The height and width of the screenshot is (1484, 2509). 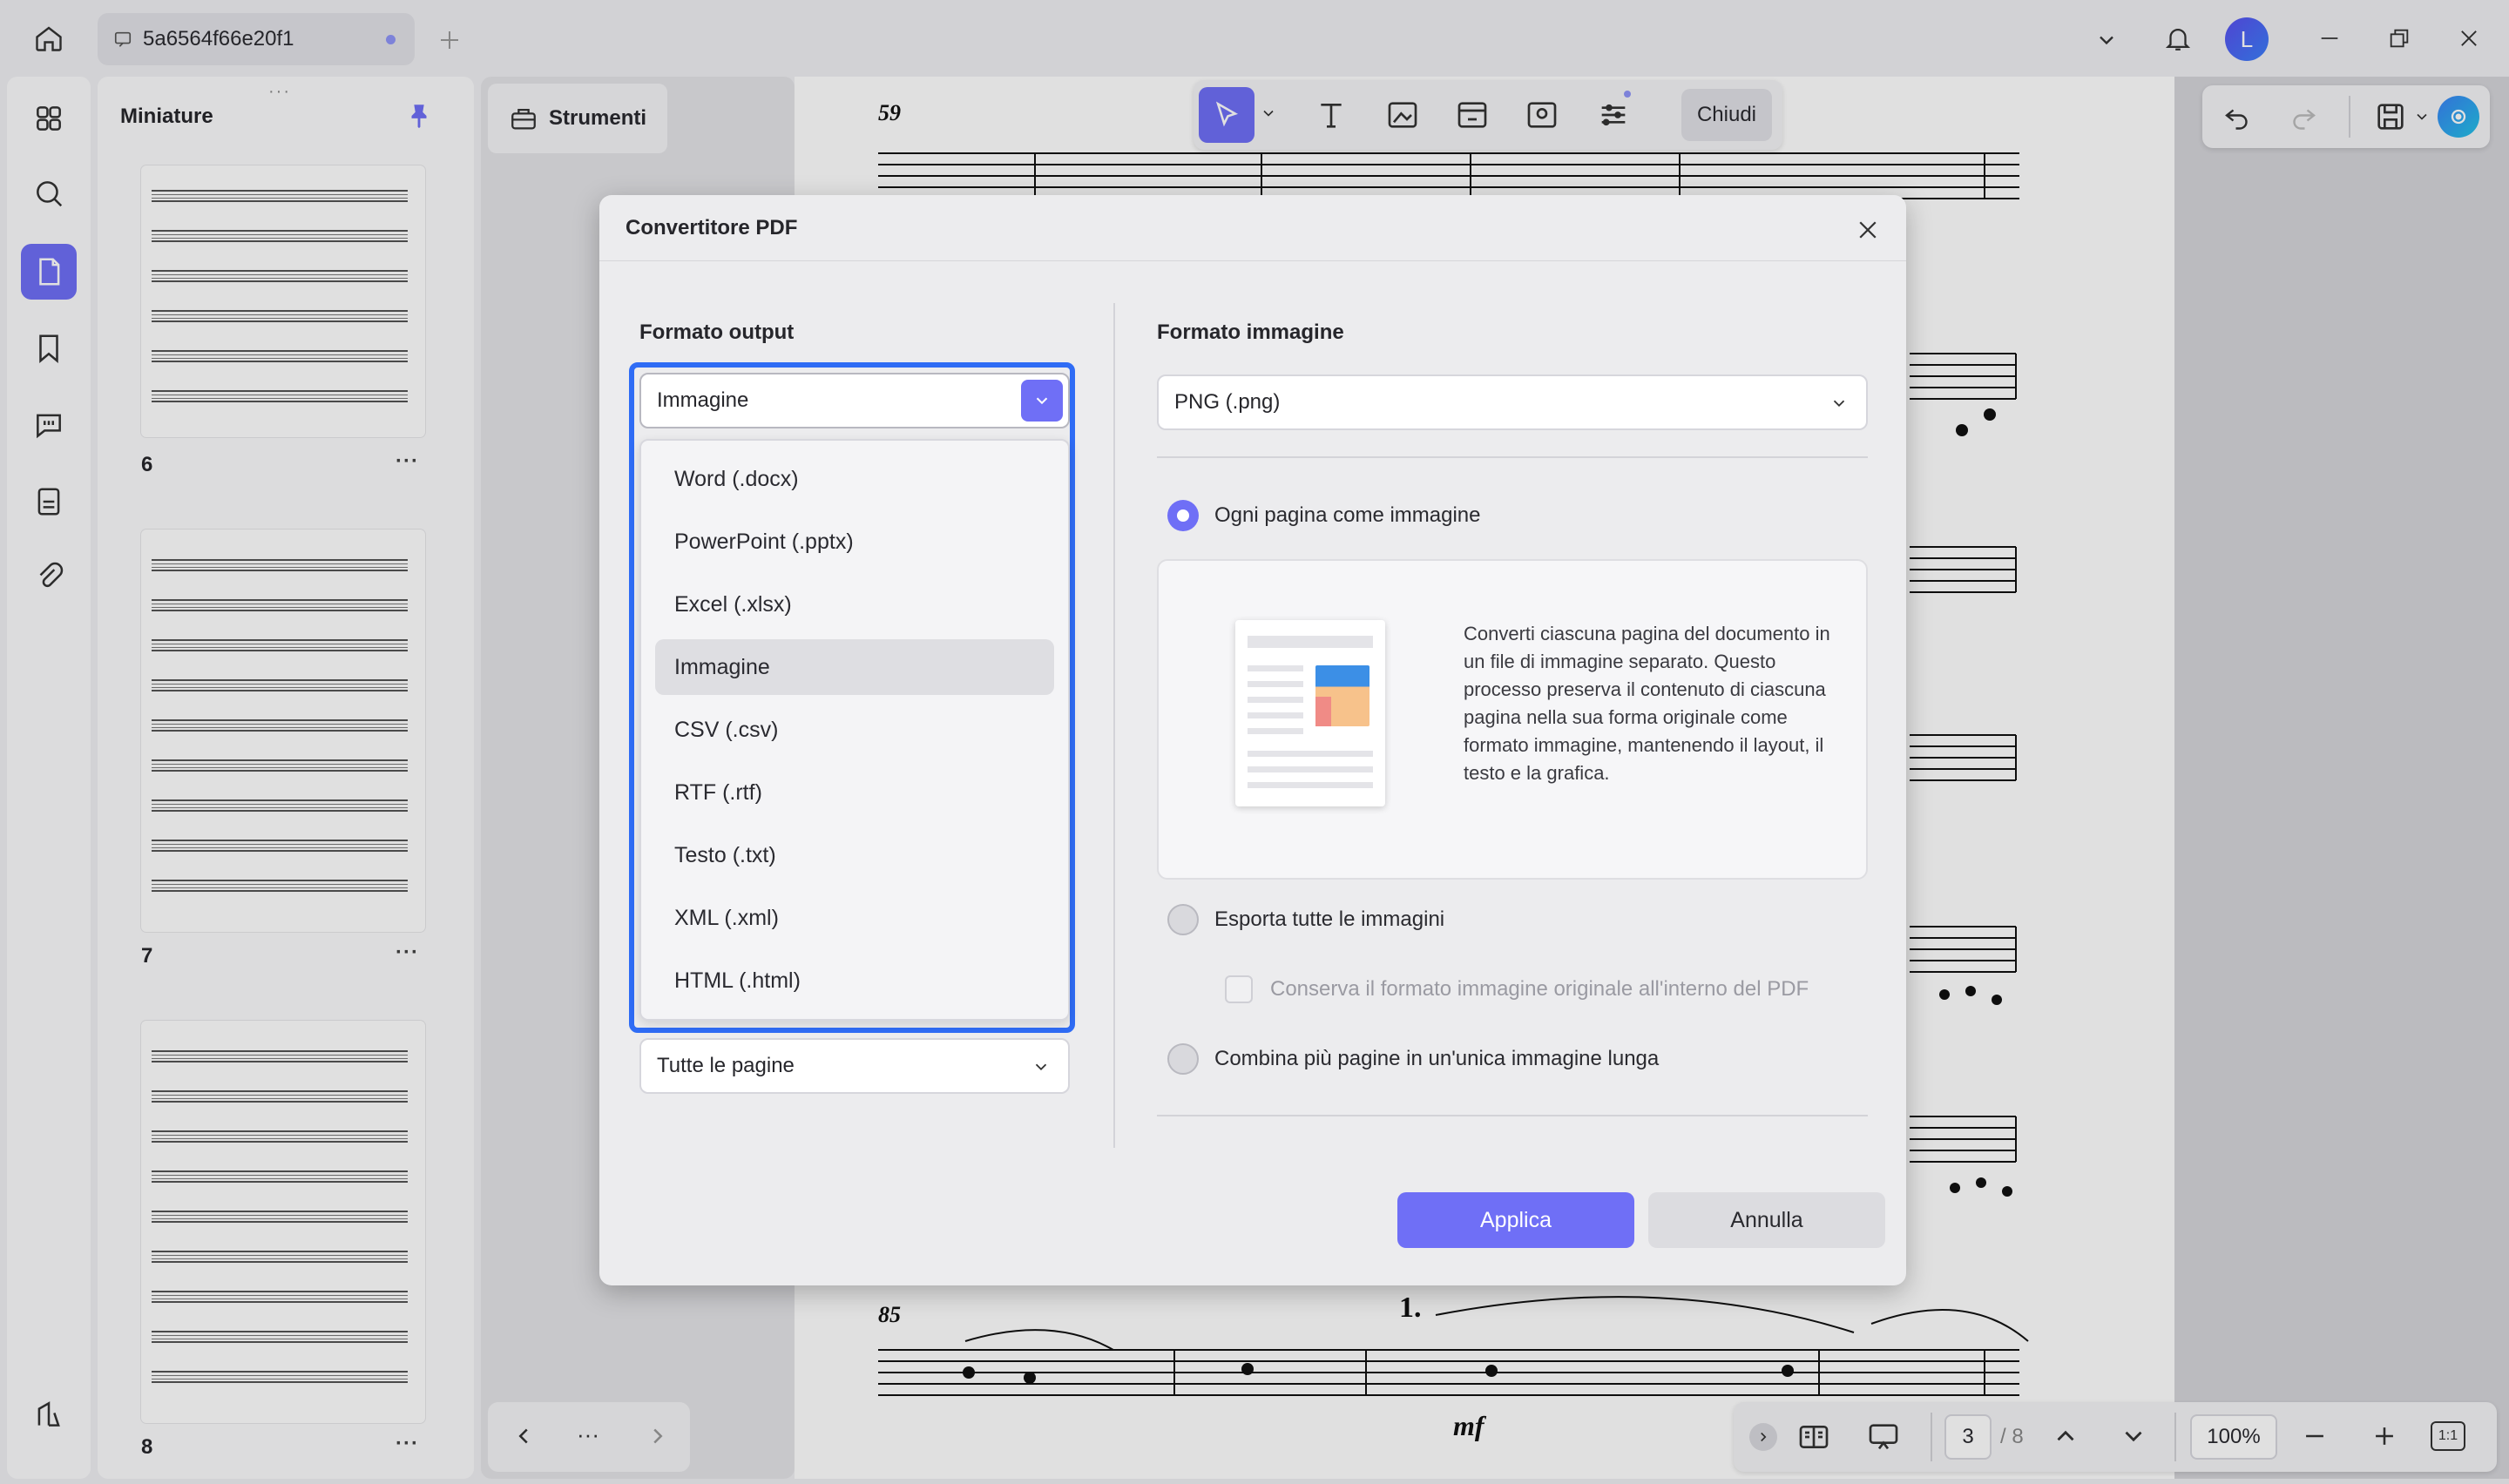 What do you see at coordinates (854, 918) in the screenshot?
I see `format-option-xml: XML (.xml)` at bounding box center [854, 918].